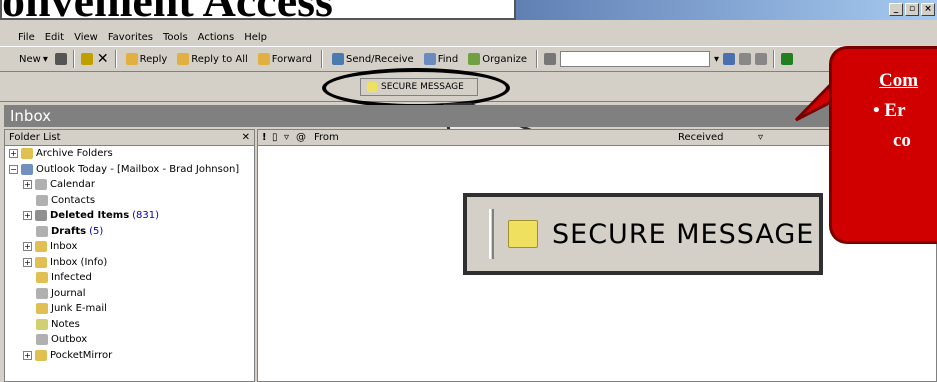 This screenshot has width=937, height=382. I want to click on forward-button: Forward, so click(285, 59).